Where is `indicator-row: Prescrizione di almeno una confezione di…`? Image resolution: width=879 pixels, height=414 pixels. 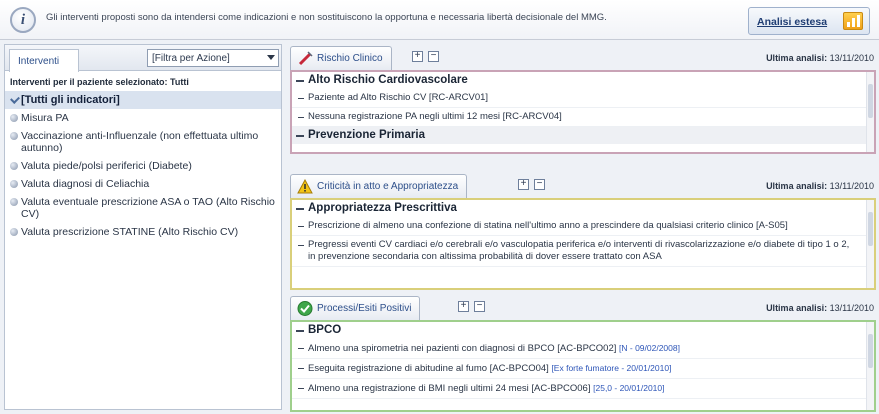
indicator-row: Prescrizione di almeno una confezione di… is located at coordinates (583, 226).